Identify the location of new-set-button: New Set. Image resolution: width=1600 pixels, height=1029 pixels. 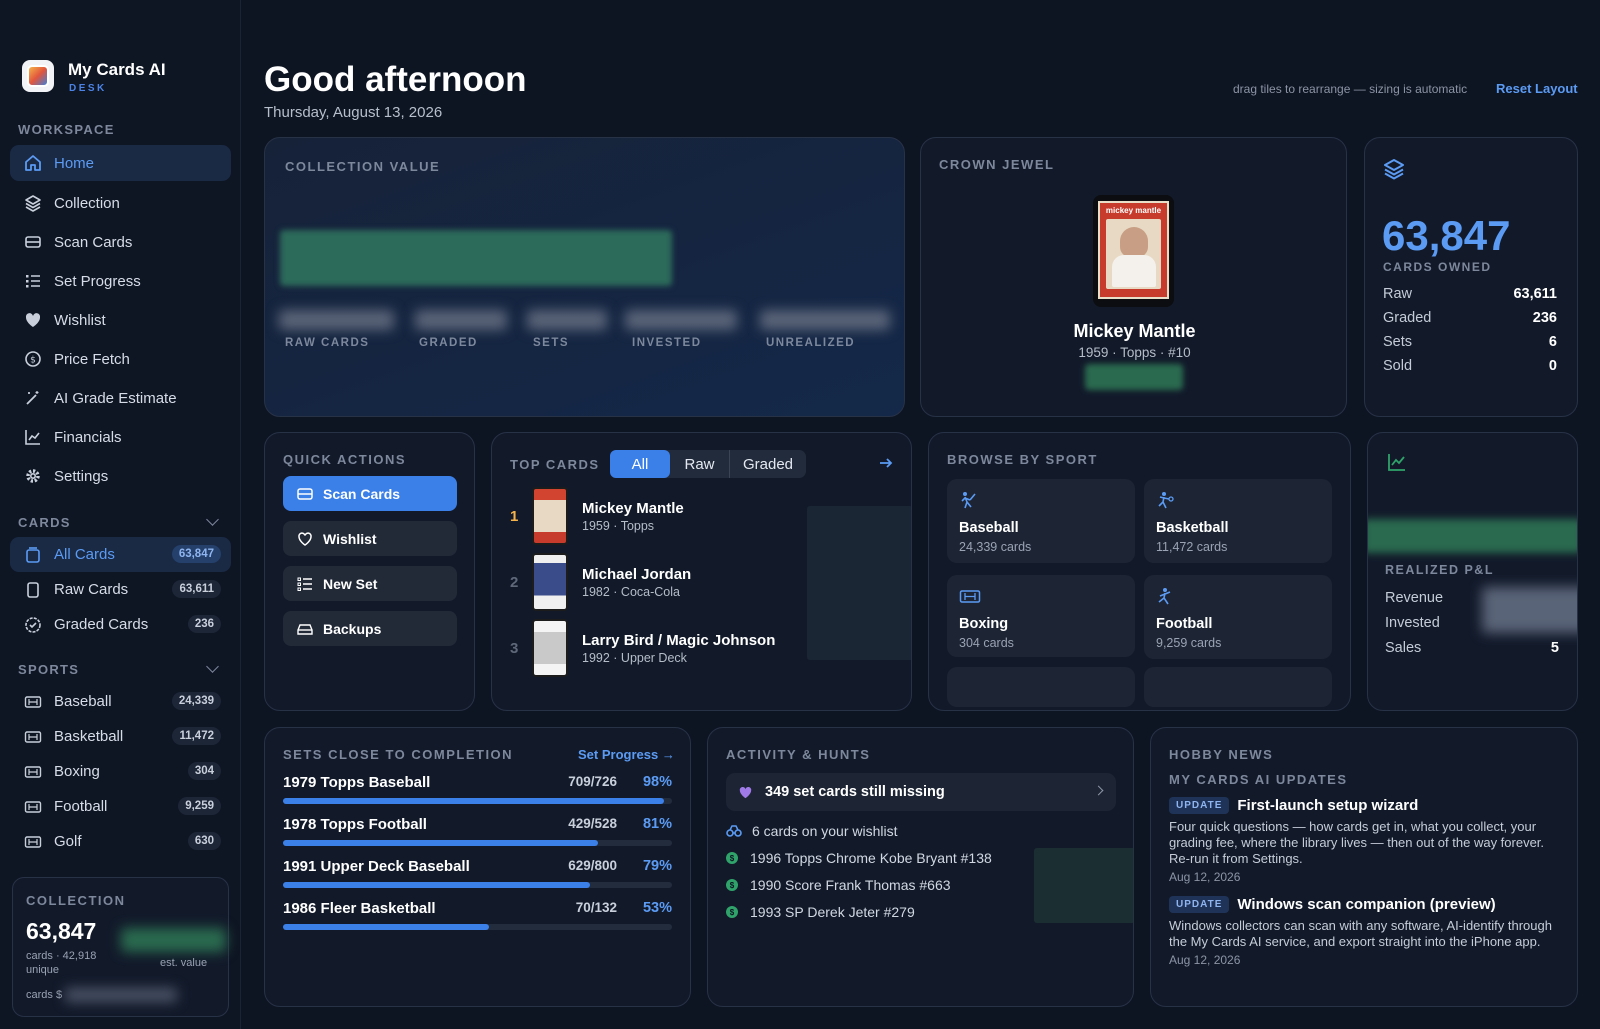
(370, 583).